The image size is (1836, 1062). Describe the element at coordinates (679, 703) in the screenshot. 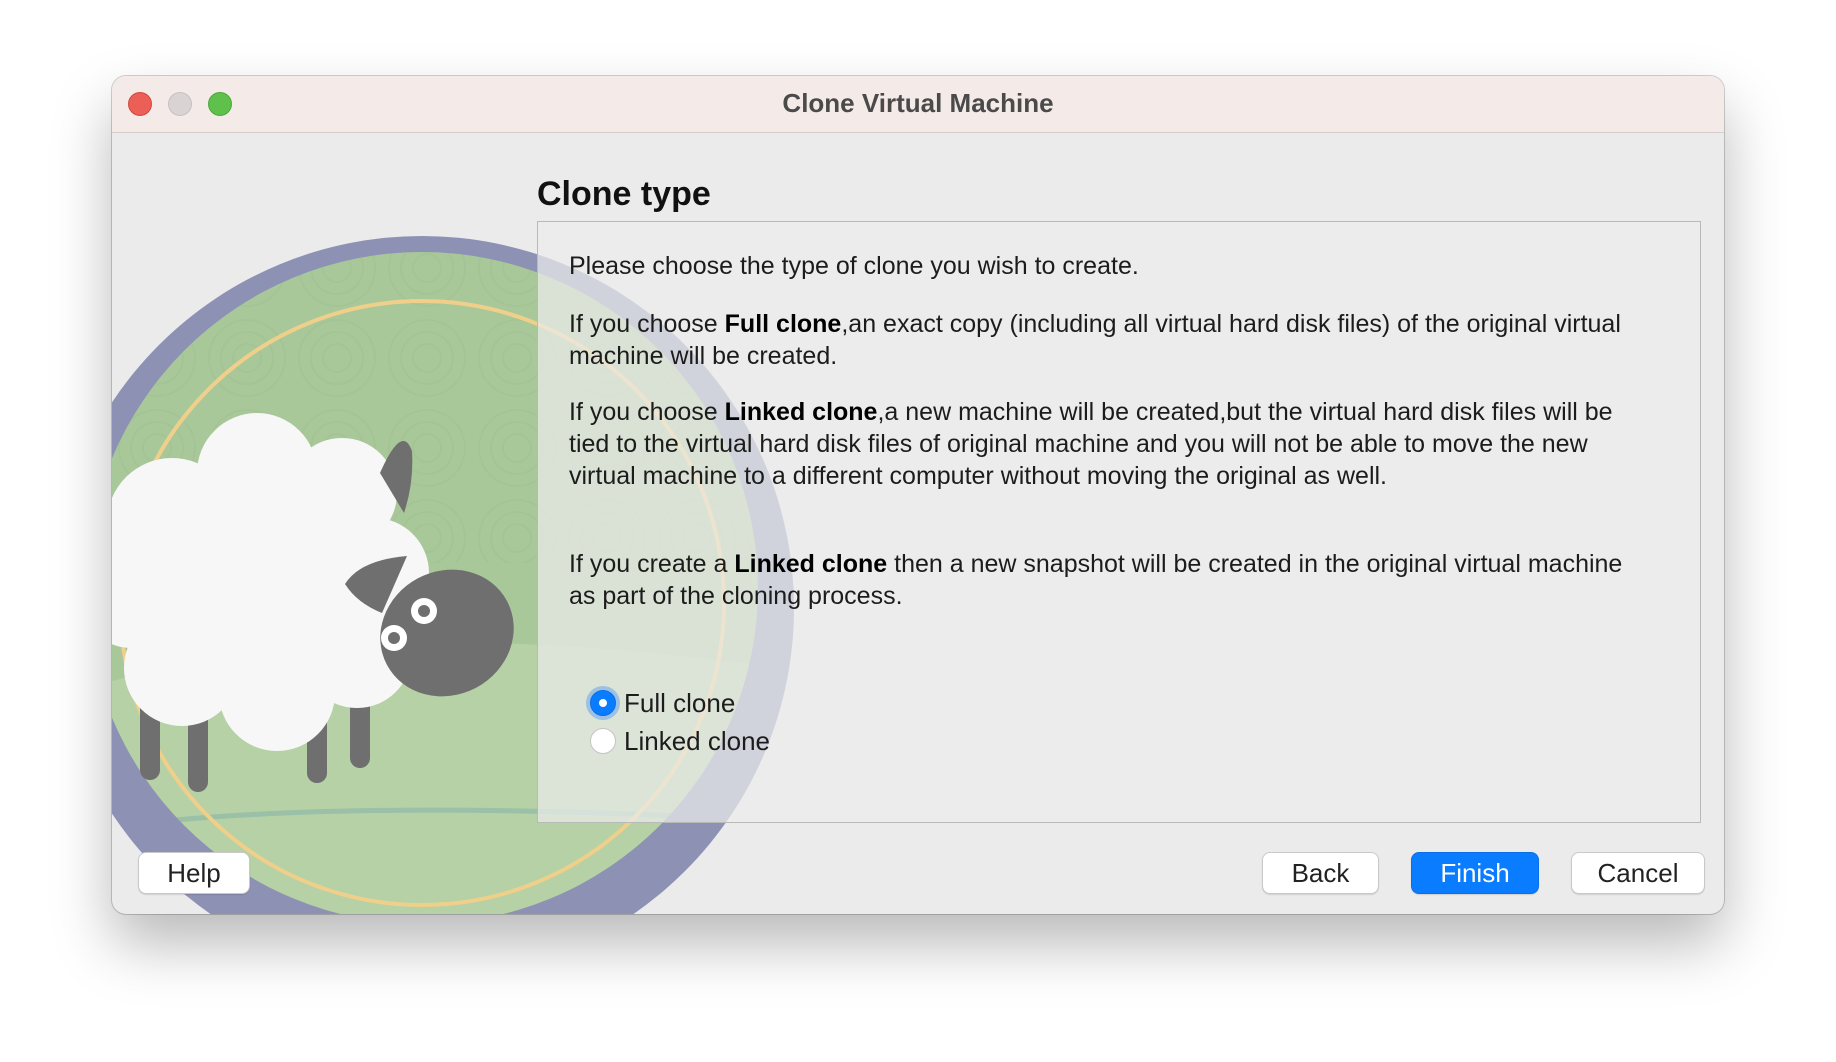

I see `full-clone-label: Full clone` at that location.